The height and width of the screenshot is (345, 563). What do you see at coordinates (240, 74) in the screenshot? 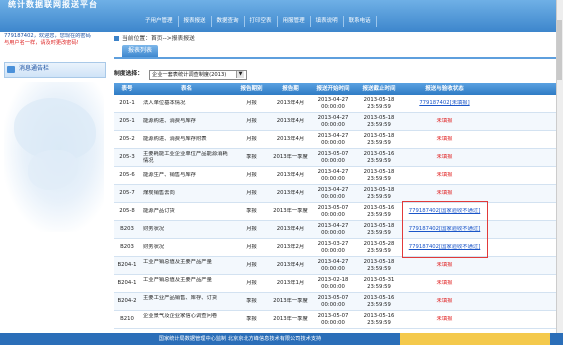
I see `chevron-down-icon: ▼` at bounding box center [240, 74].